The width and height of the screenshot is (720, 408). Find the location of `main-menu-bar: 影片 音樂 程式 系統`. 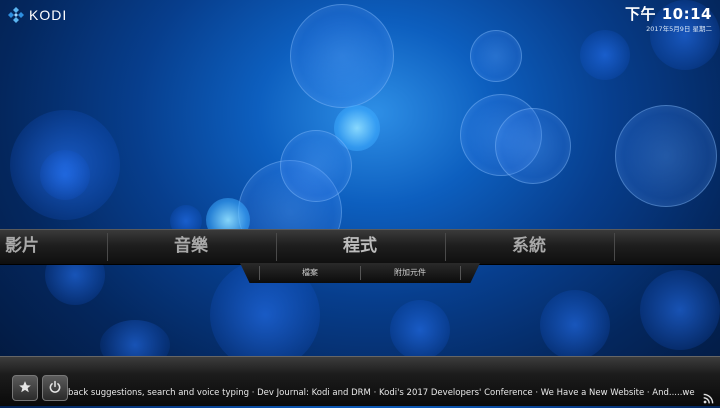

main-menu-bar: 影片 音樂 程式 系統 is located at coordinates (360, 247).